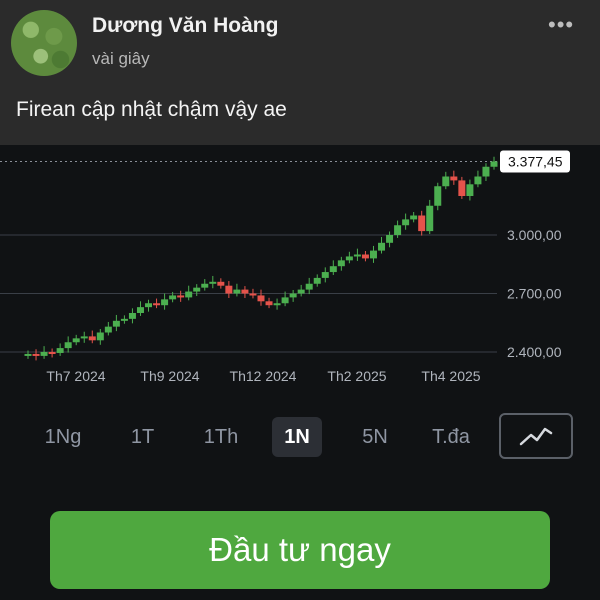 The height and width of the screenshot is (600, 600). Describe the element at coordinates (263, 376) in the screenshot. I see `x-tick-label: Th12 2024` at that location.